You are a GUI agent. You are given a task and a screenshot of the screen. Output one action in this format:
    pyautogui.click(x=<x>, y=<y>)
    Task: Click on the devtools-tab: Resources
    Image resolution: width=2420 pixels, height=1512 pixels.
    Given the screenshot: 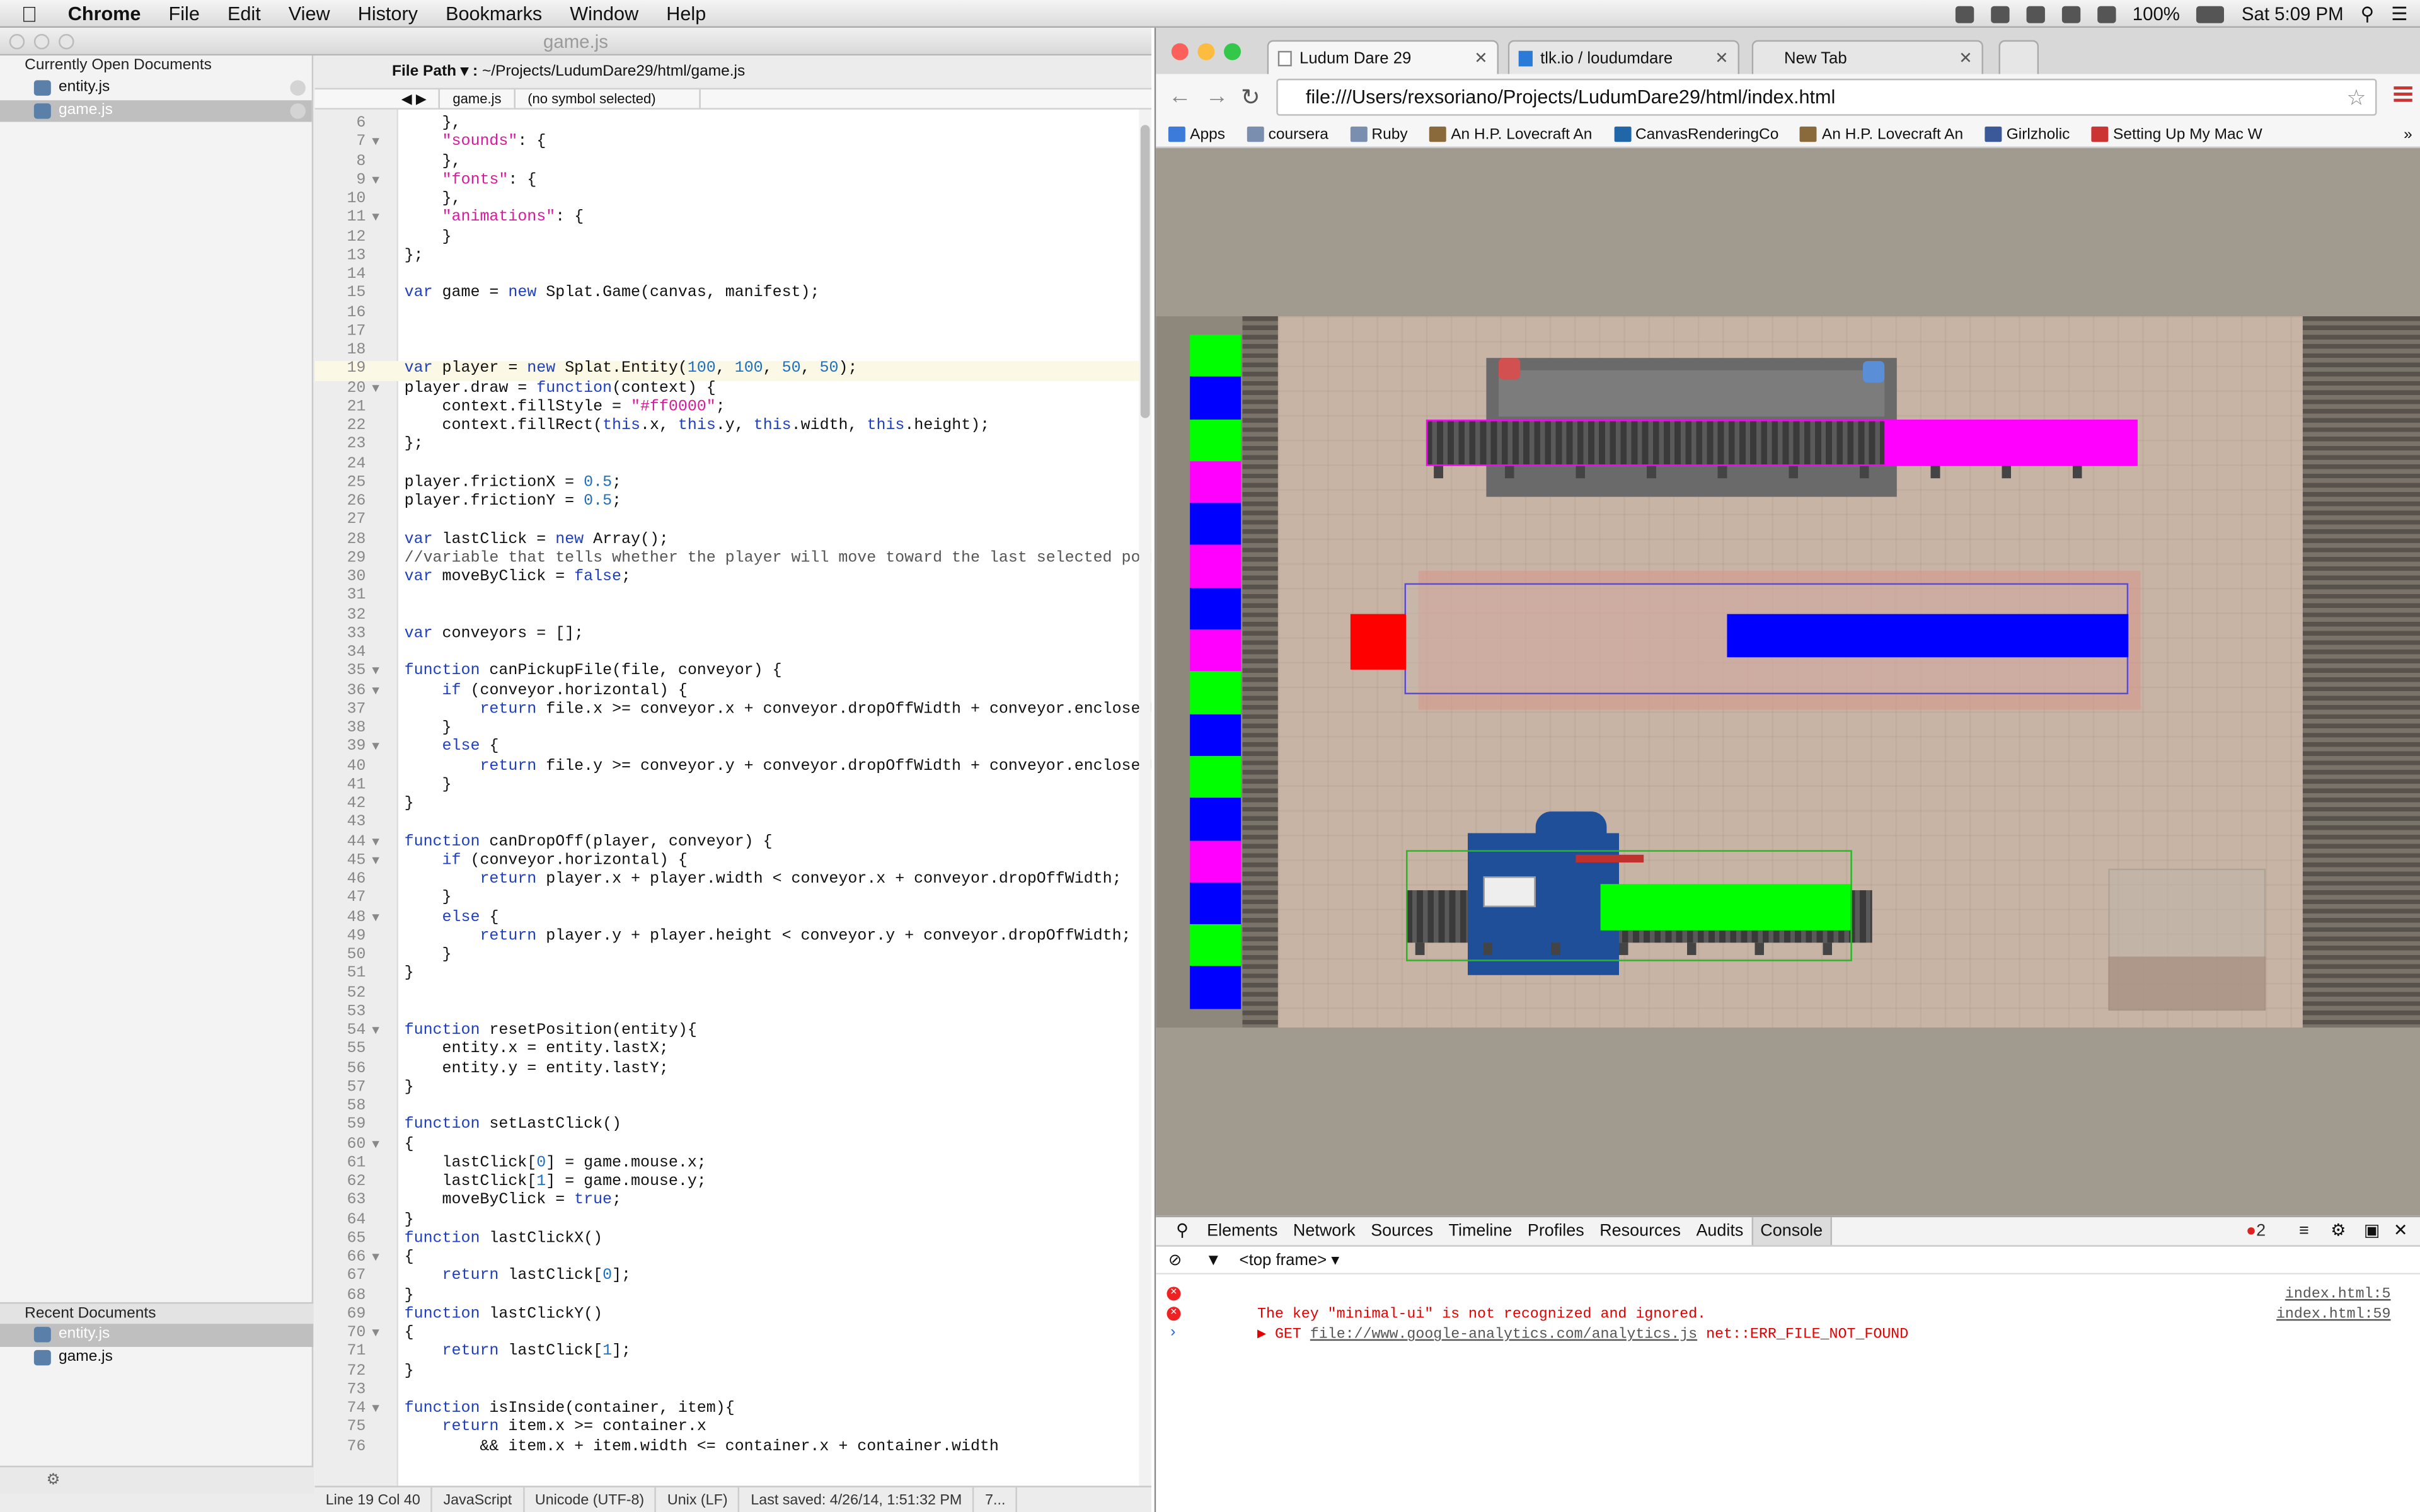 What is the action you would take?
    pyautogui.click(x=1640, y=1231)
    